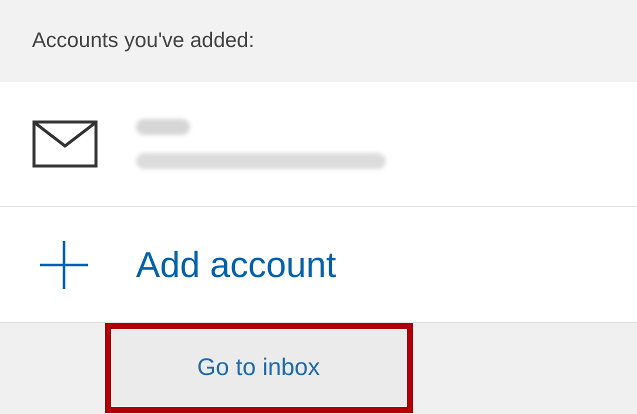  I want to click on header-title: Accounts you've added:, so click(143, 41).